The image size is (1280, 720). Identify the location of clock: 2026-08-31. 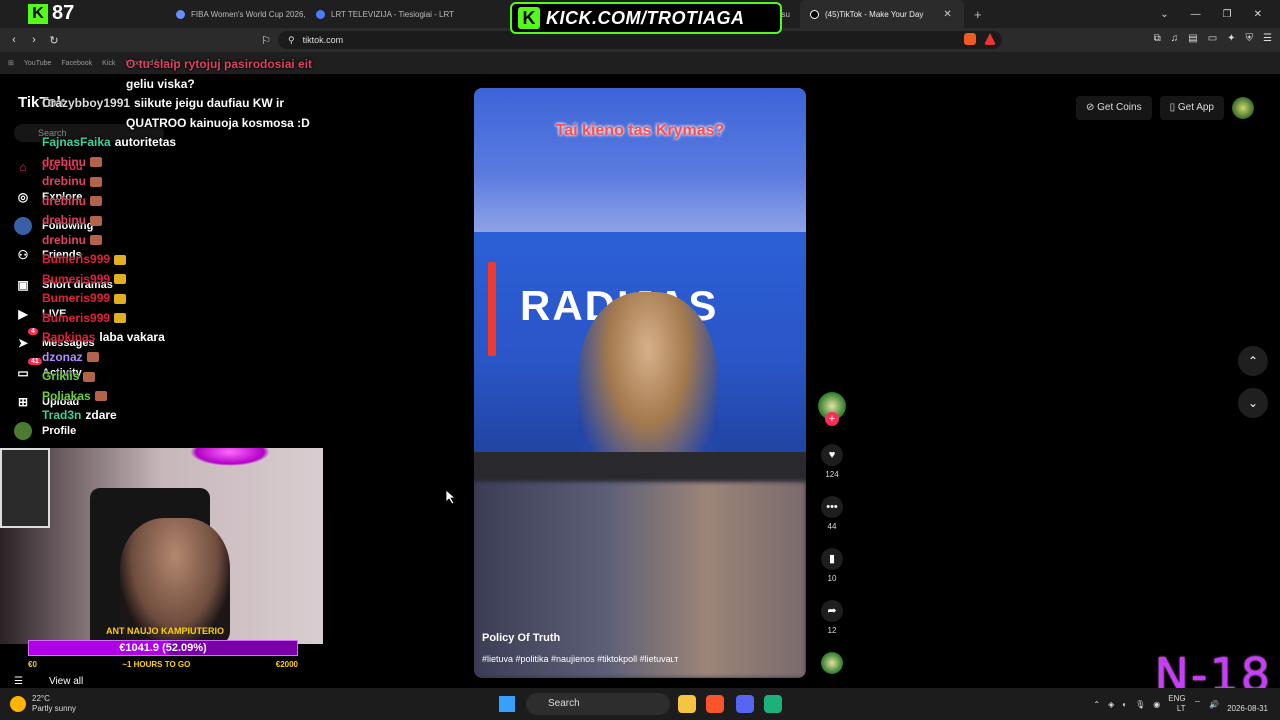
(1247, 704).